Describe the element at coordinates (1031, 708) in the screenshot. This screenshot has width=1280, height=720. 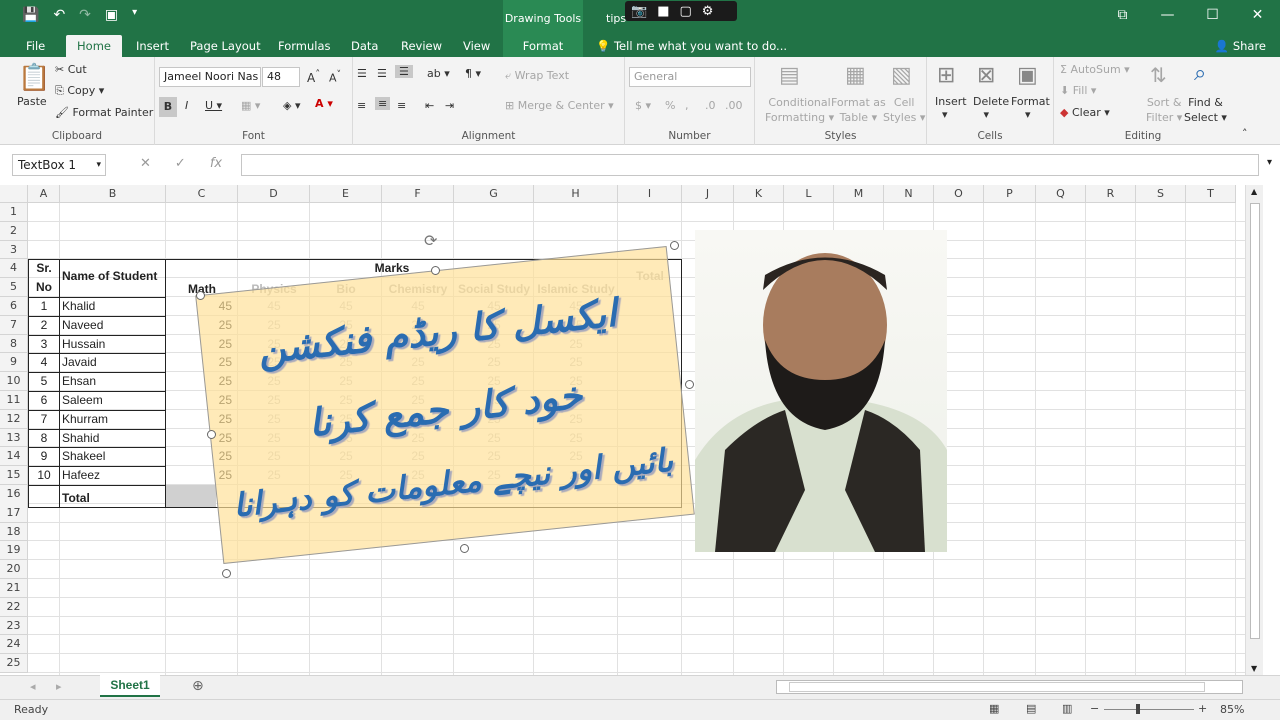
I see `page-layout-view-icon: ▤` at that location.